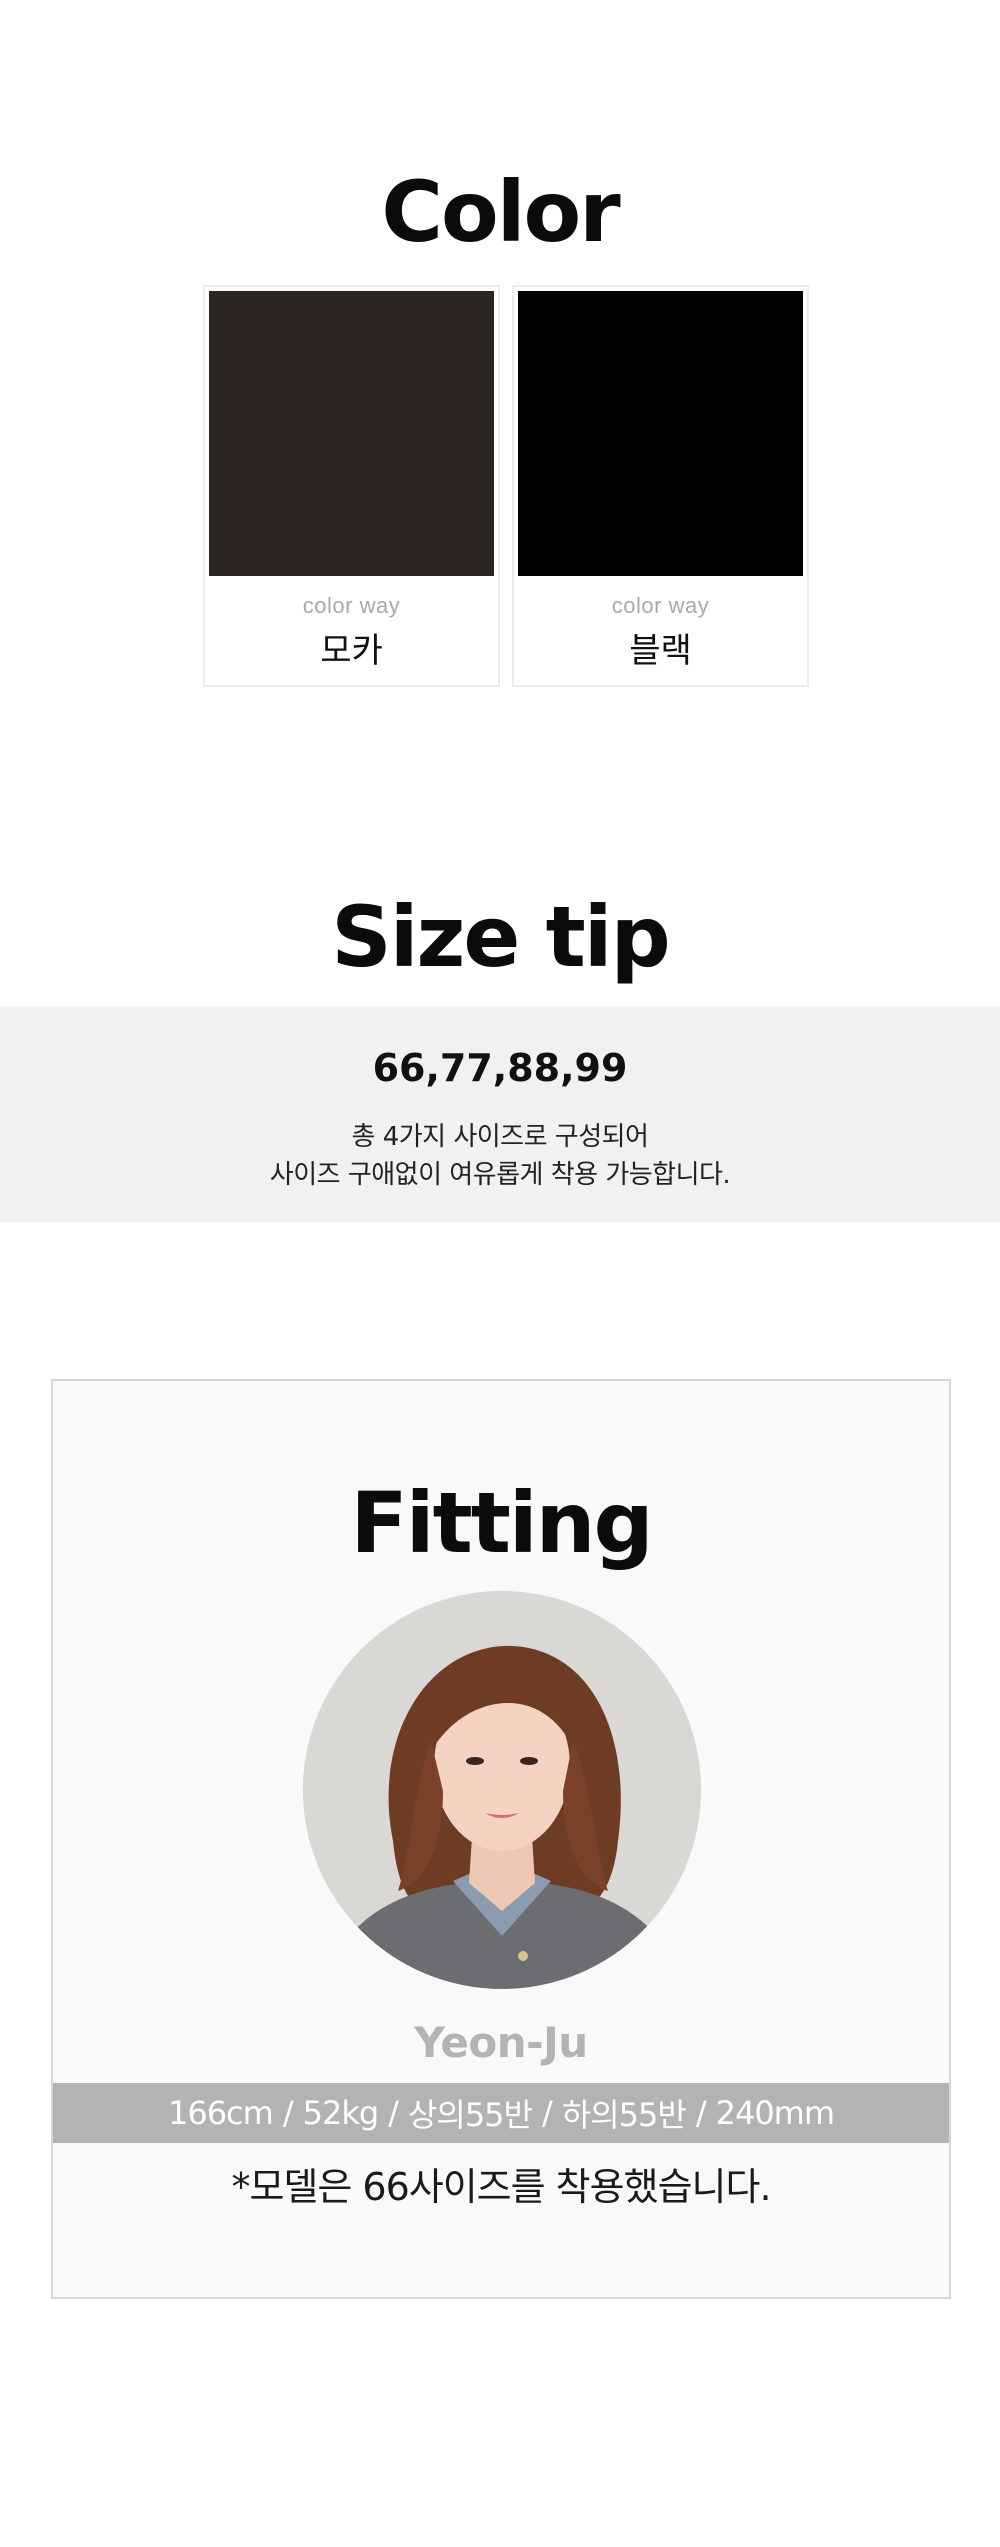 Image resolution: width=1000 pixels, height=2547 pixels. What do you see at coordinates (500, 937) in the screenshot?
I see `size-section-title: Size tip` at bounding box center [500, 937].